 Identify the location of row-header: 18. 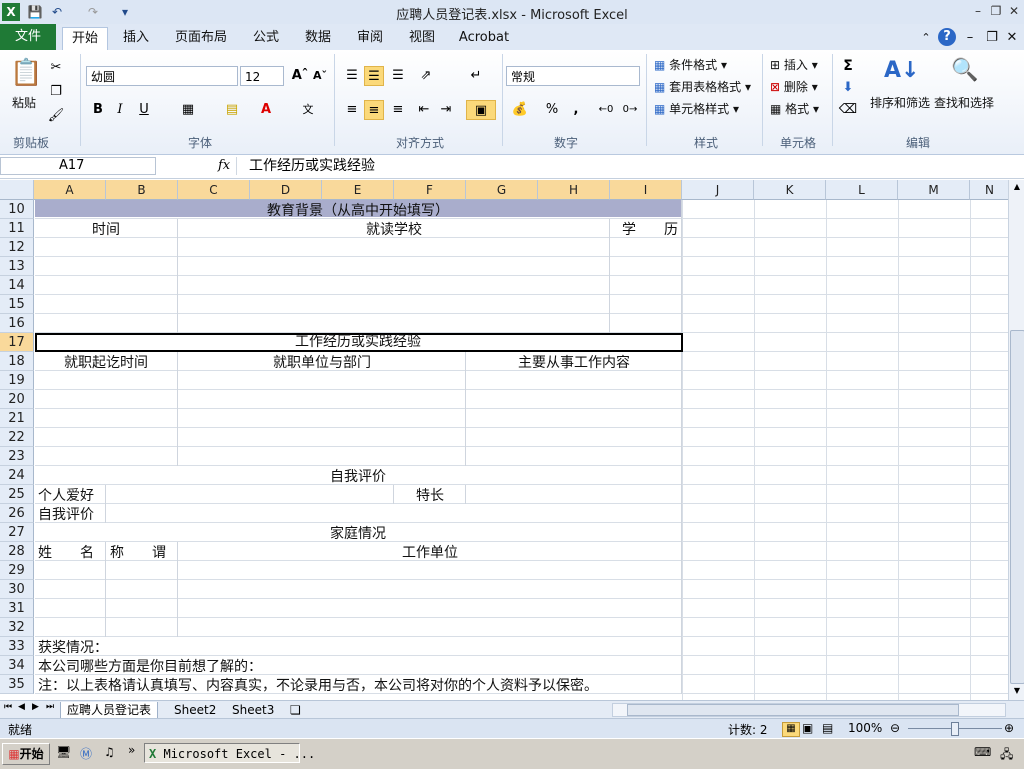
(17, 361).